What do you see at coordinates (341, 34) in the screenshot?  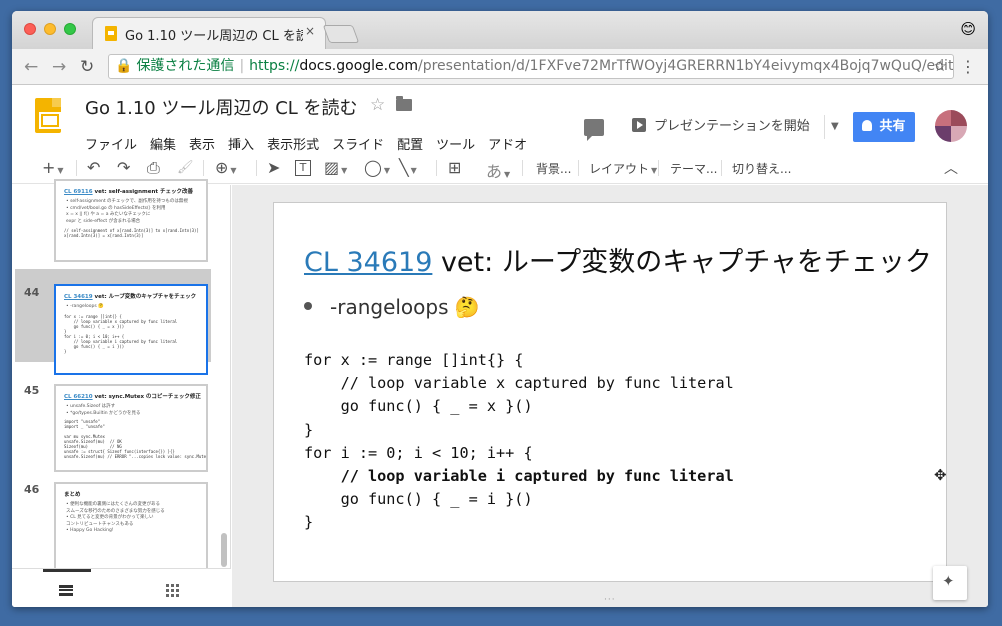 I see `new-tab-button` at bounding box center [341, 34].